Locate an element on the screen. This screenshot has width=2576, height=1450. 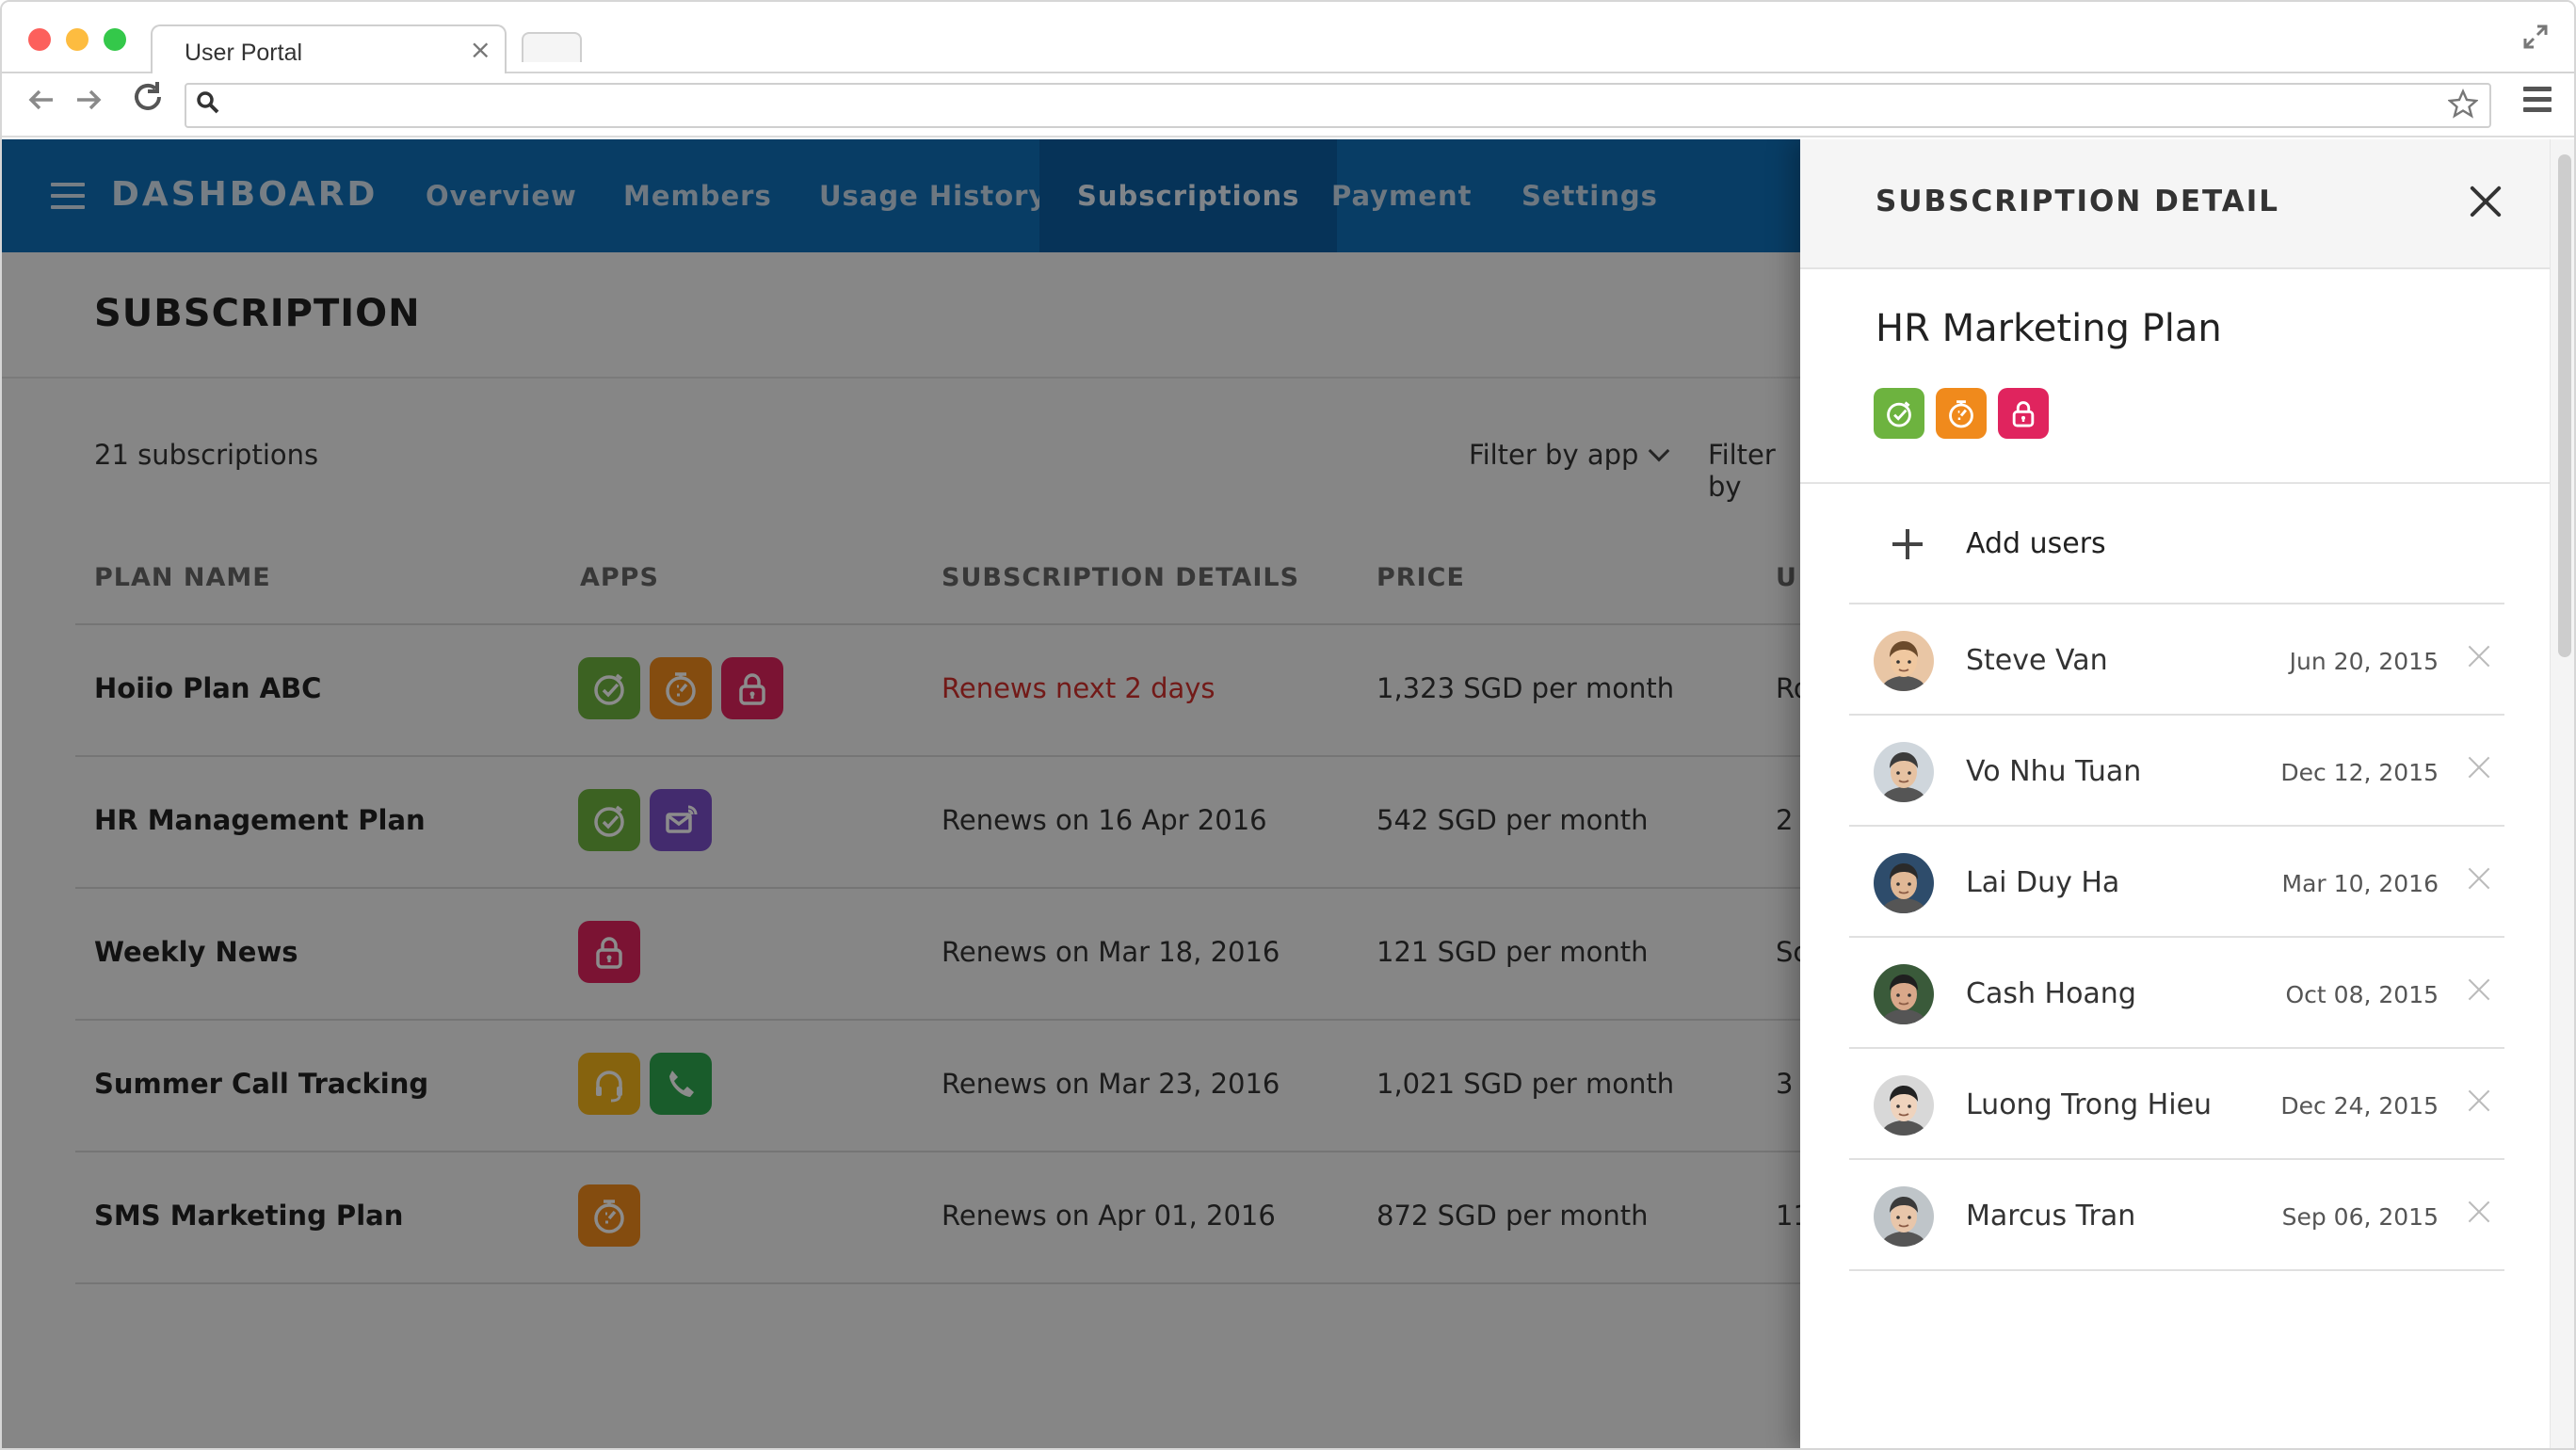
browser-tab: User Portal × is located at coordinates (329, 49).